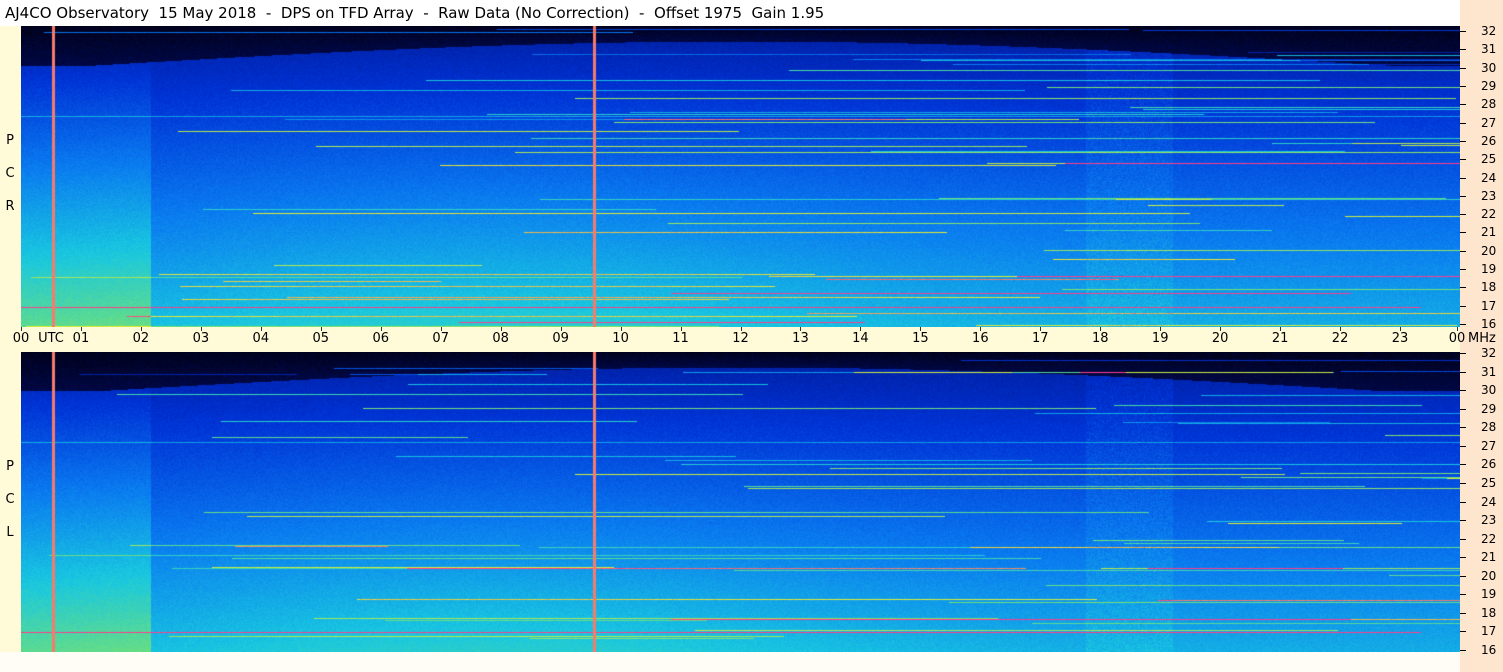 This screenshot has height=672, width=1503. Describe the element at coordinates (81, 338) in the screenshot. I see `time-axis-label: 01` at that location.